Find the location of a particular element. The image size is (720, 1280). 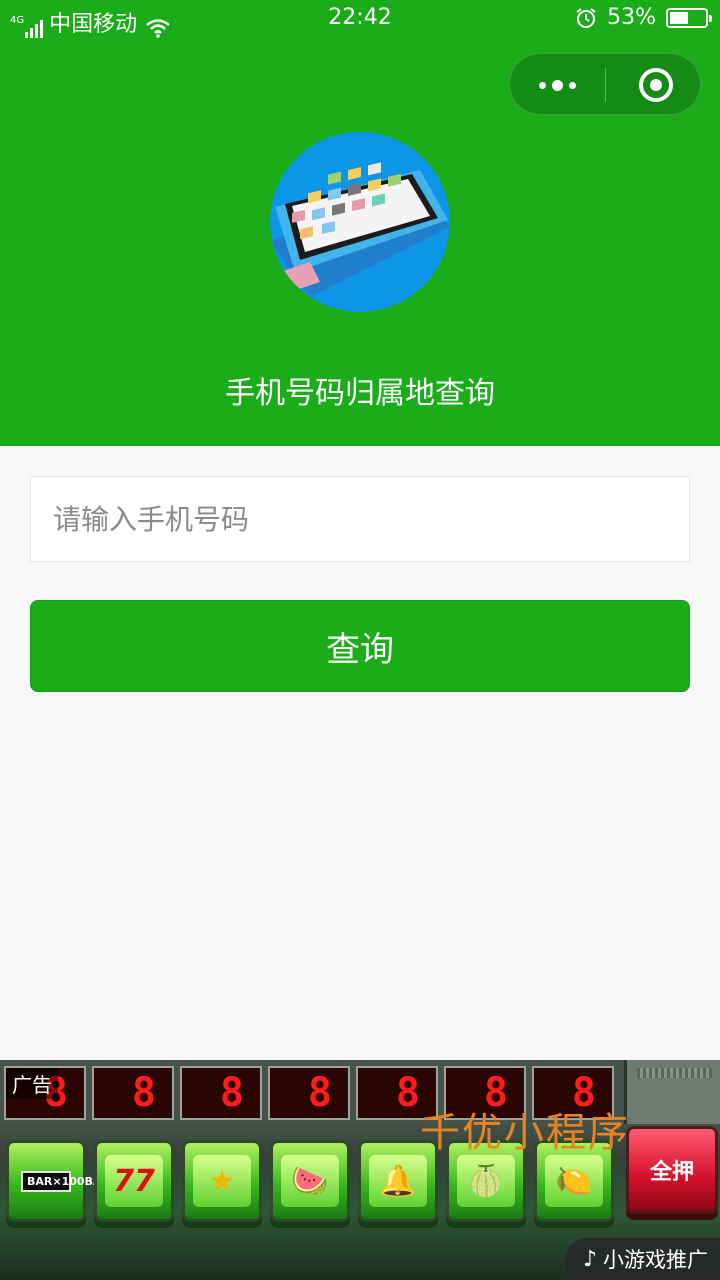

mini-game-promo: ♪ 小游戏推广 is located at coordinates (642, 1259).